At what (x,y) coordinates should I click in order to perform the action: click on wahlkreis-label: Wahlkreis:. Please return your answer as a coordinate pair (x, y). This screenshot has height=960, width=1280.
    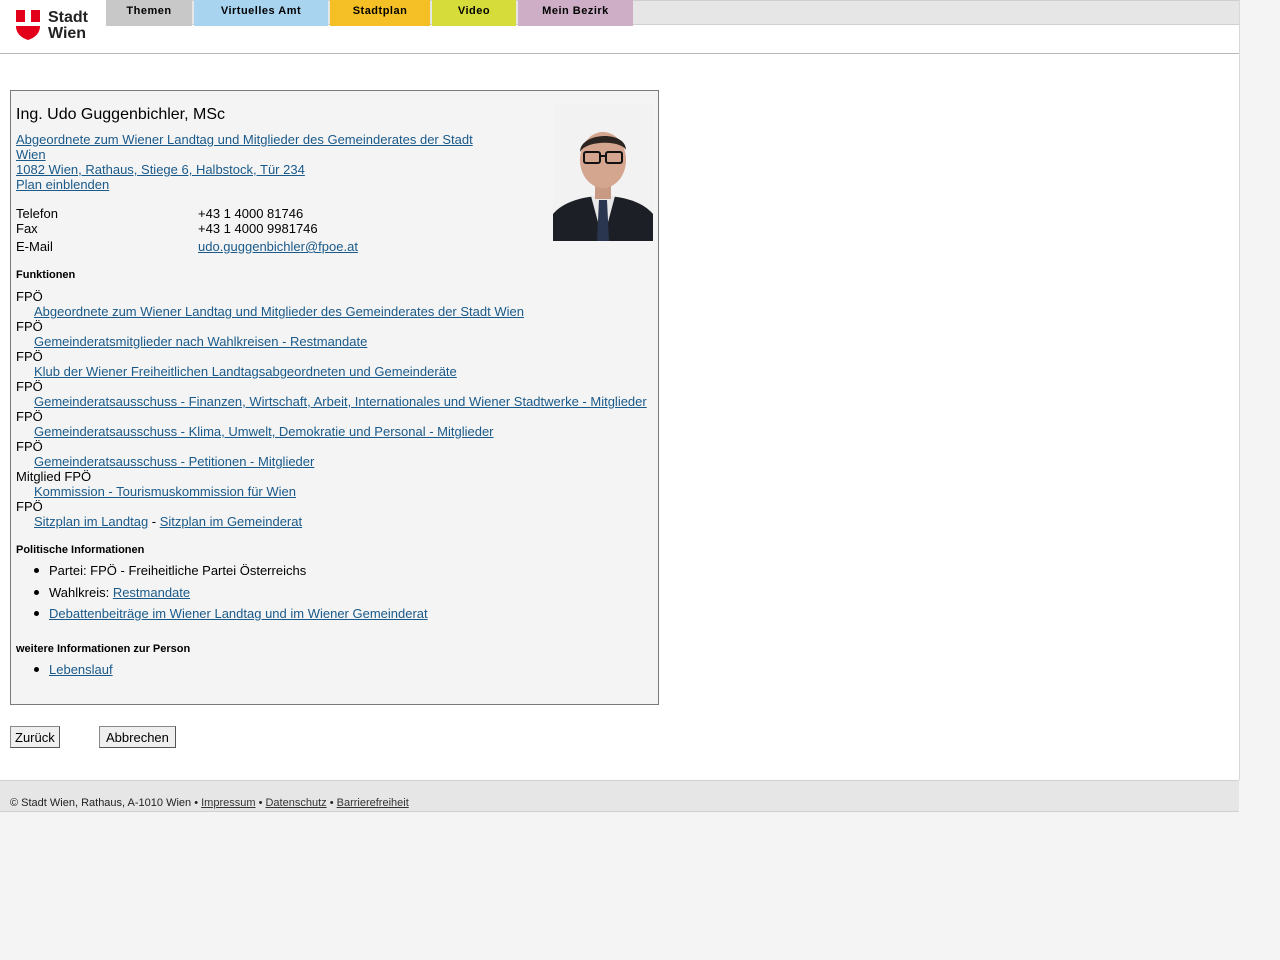
    Looking at the image, I should click on (81, 592).